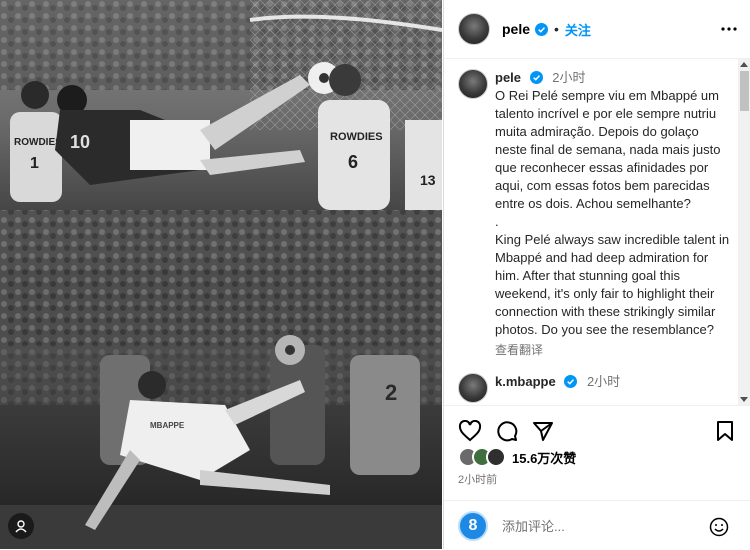 This screenshot has height=550, width=750. Describe the element at coordinates (356, 137) in the screenshot. I see `jersey-right-text: ROWDIES` at that location.